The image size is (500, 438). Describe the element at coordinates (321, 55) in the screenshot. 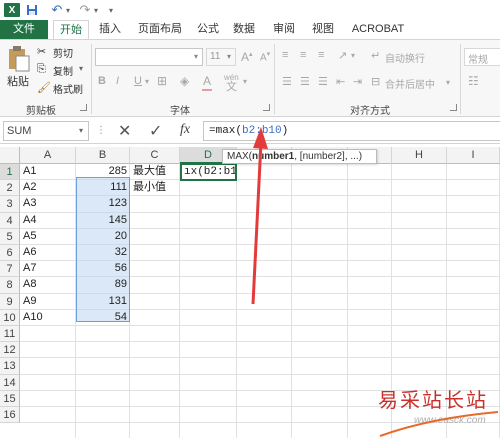

I see `align-bottom-icon: ≡` at that location.